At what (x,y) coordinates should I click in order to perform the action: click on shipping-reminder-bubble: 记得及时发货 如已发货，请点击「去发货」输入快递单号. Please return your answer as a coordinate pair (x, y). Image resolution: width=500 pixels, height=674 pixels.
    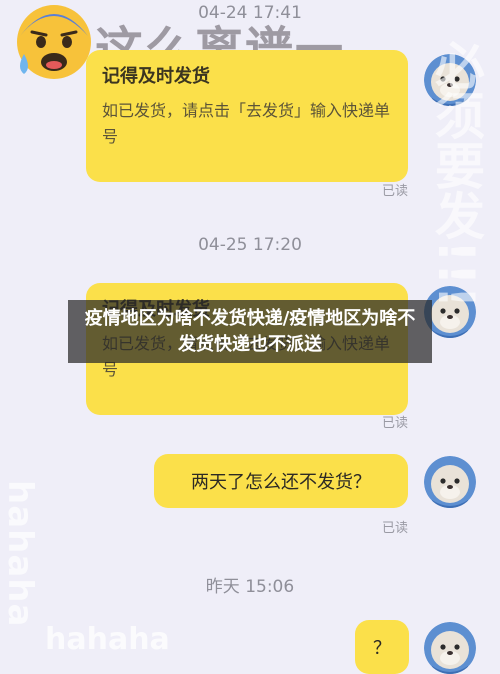
    Looking at the image, I should click on (247, 116).